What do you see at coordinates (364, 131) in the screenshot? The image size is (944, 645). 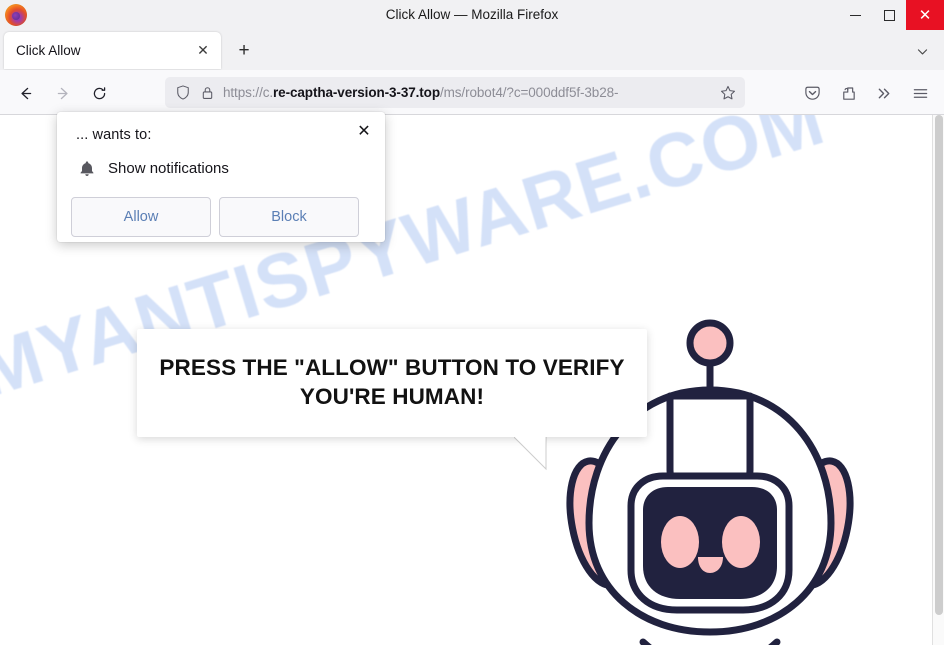 I see `popup-close-icon: ✕` at bounding box center [364, 131].